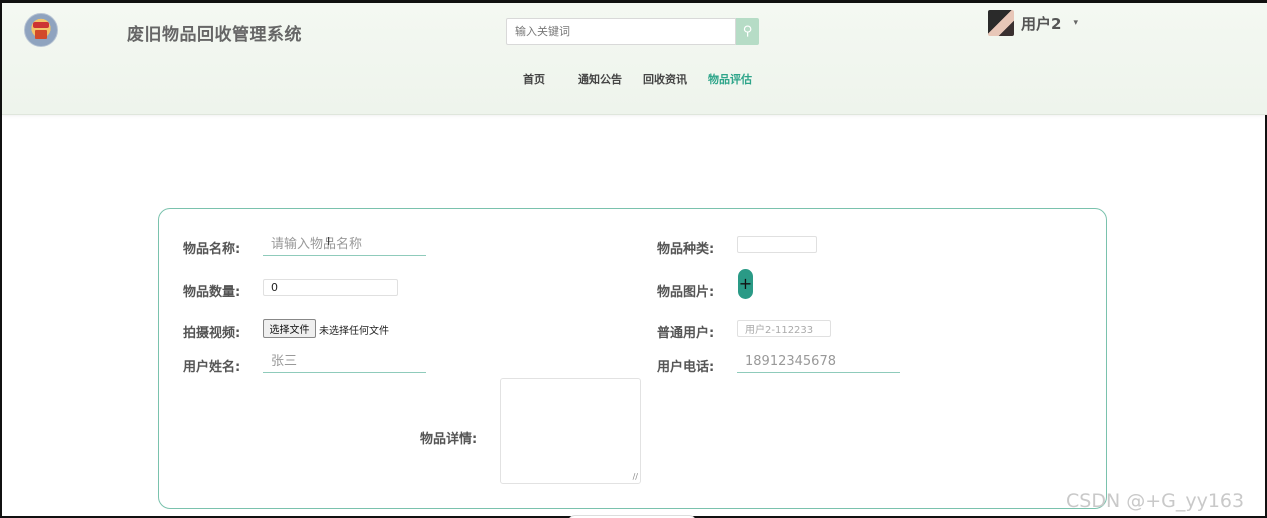 The image size is (1267, 518). I want to click on user-name: 用户2, so click(1041, 23).